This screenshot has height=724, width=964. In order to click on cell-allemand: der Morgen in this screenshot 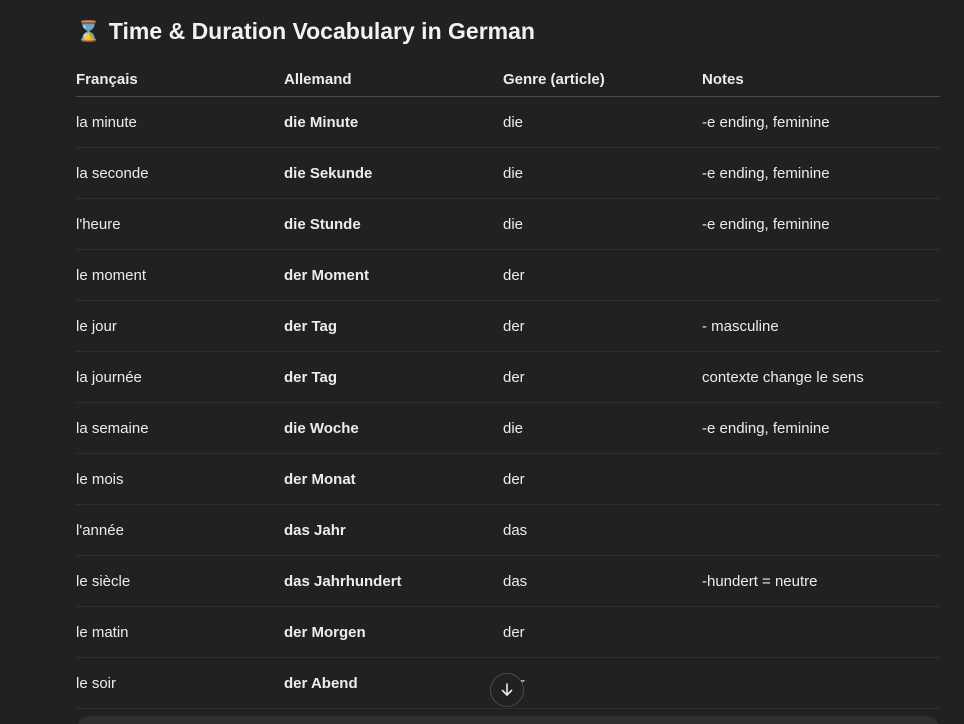, I will do `click(393, 632)`.